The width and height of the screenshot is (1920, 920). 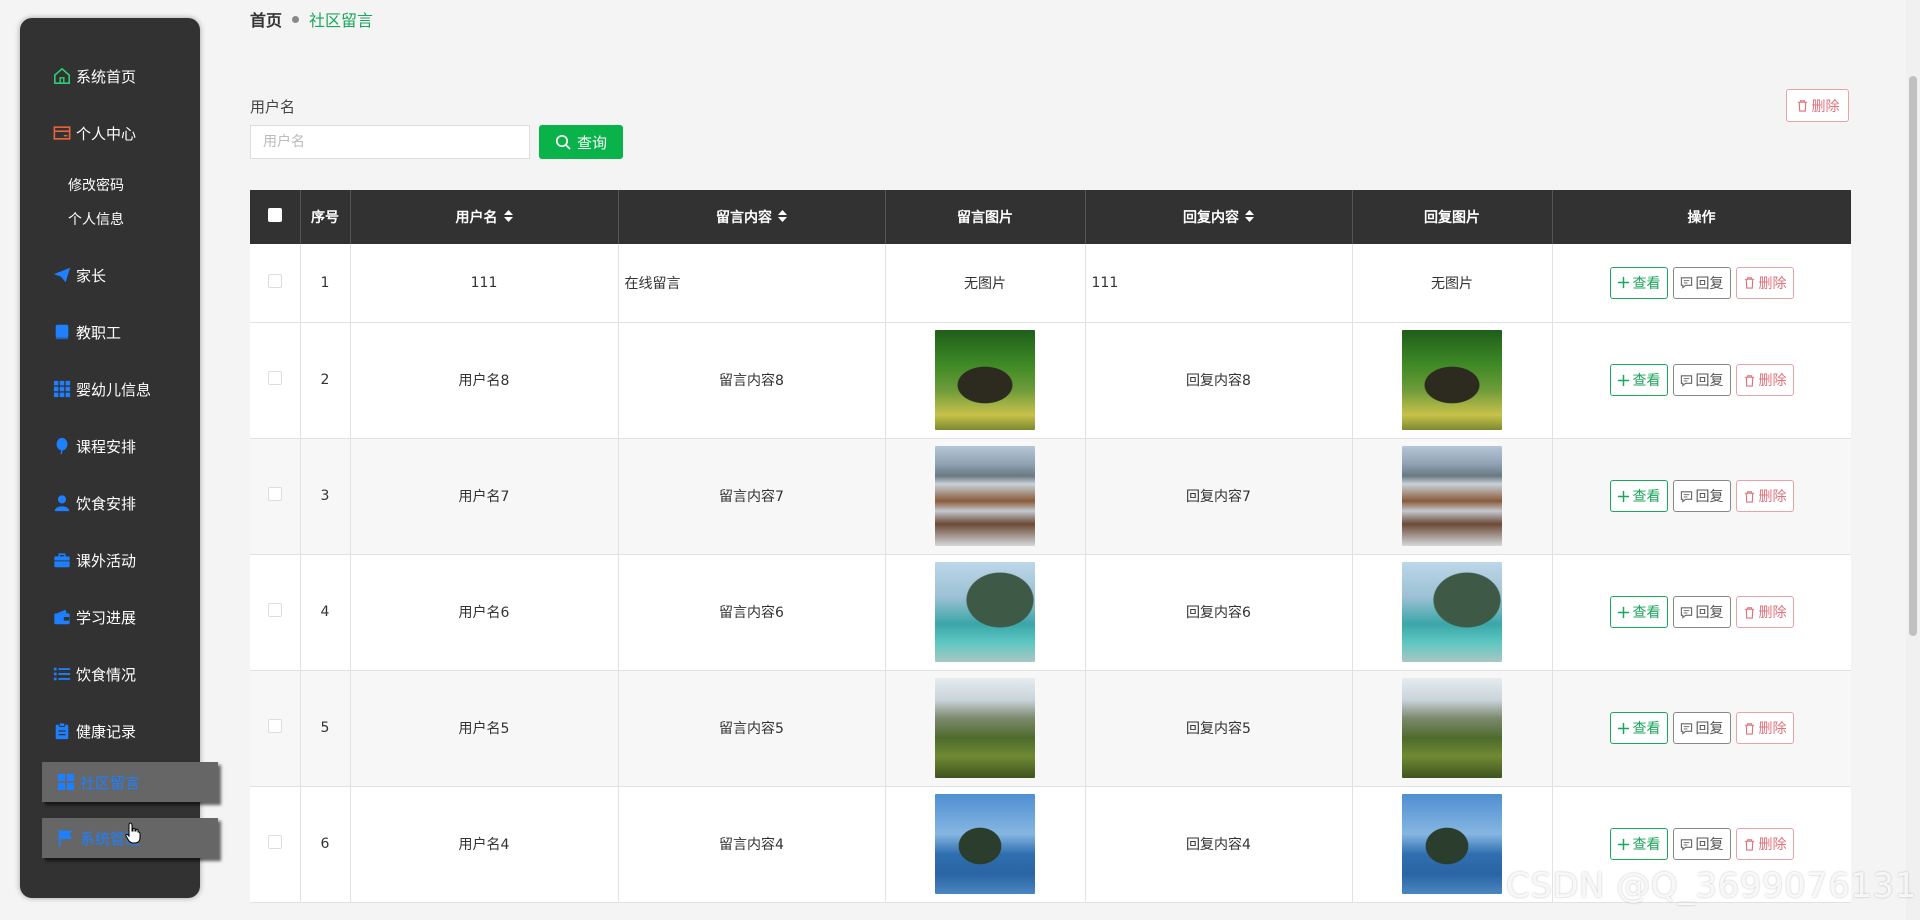 What do you see at coordinates (1701, 217) in the screenshot?
I see `header-actions: 操作` at bounding box center [1701, 217].